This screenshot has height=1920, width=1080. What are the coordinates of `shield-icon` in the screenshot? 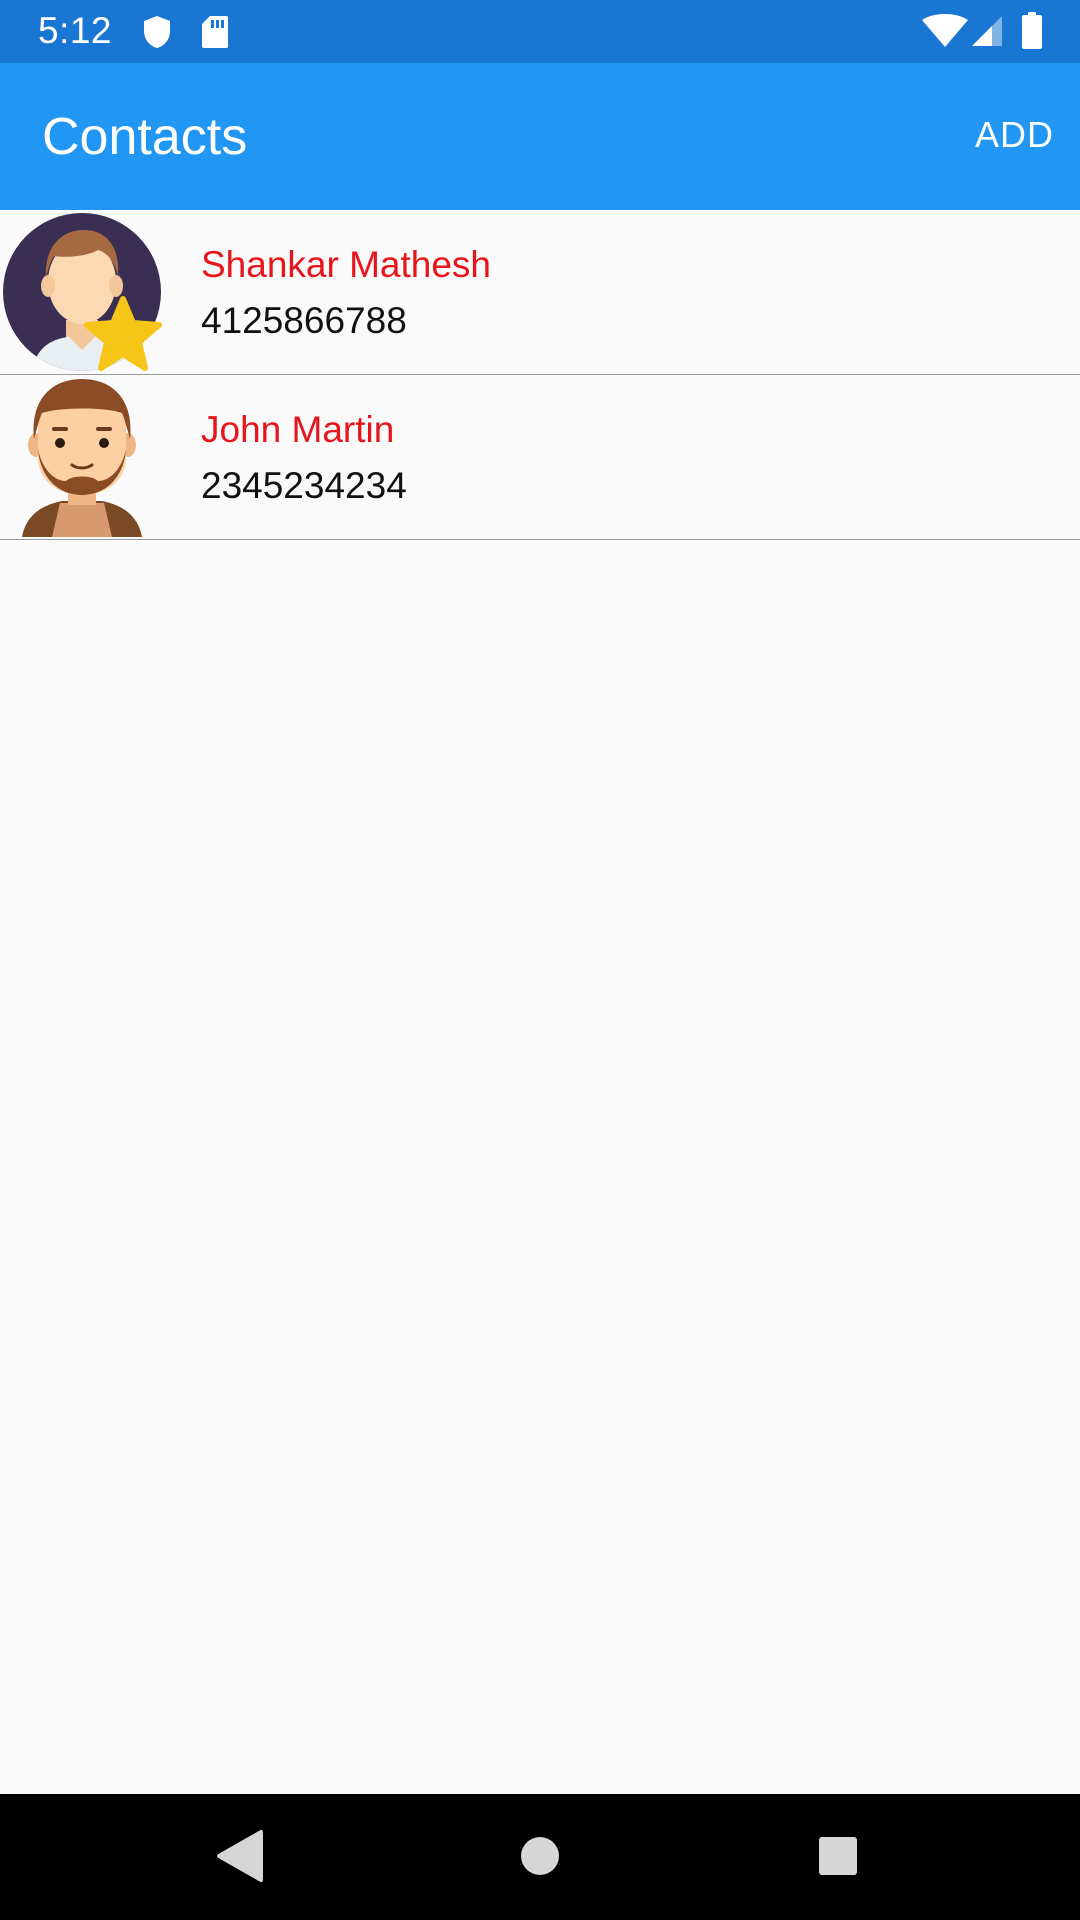 It's located at (157, 34).